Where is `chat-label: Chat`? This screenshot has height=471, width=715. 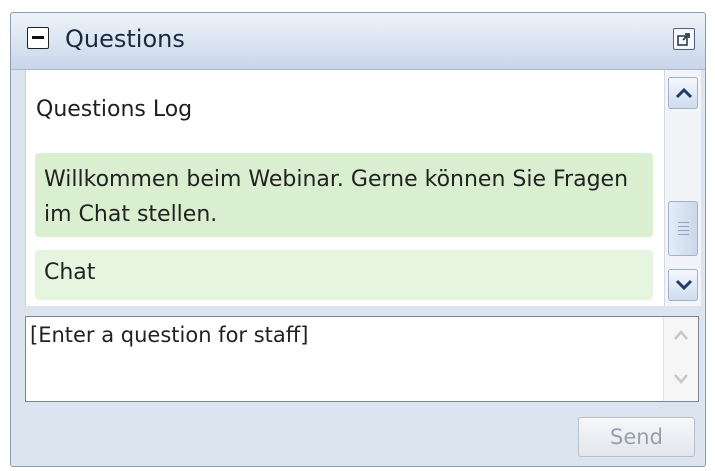
chat-label: Chat is located at coordinates (344, 275).